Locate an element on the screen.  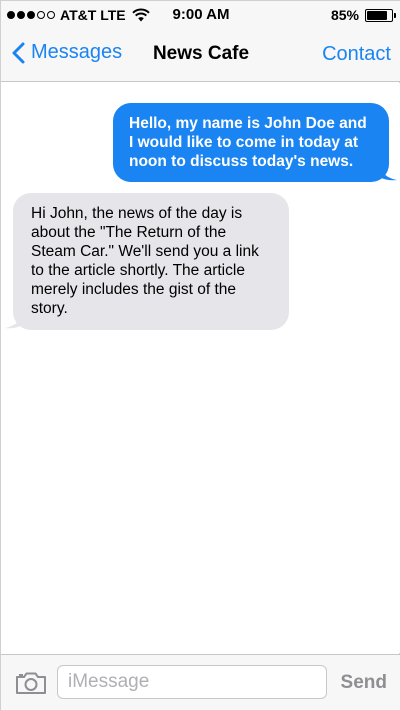
navigation-bar: Messages News Cafe Contact is located at coordinates (200, 55).